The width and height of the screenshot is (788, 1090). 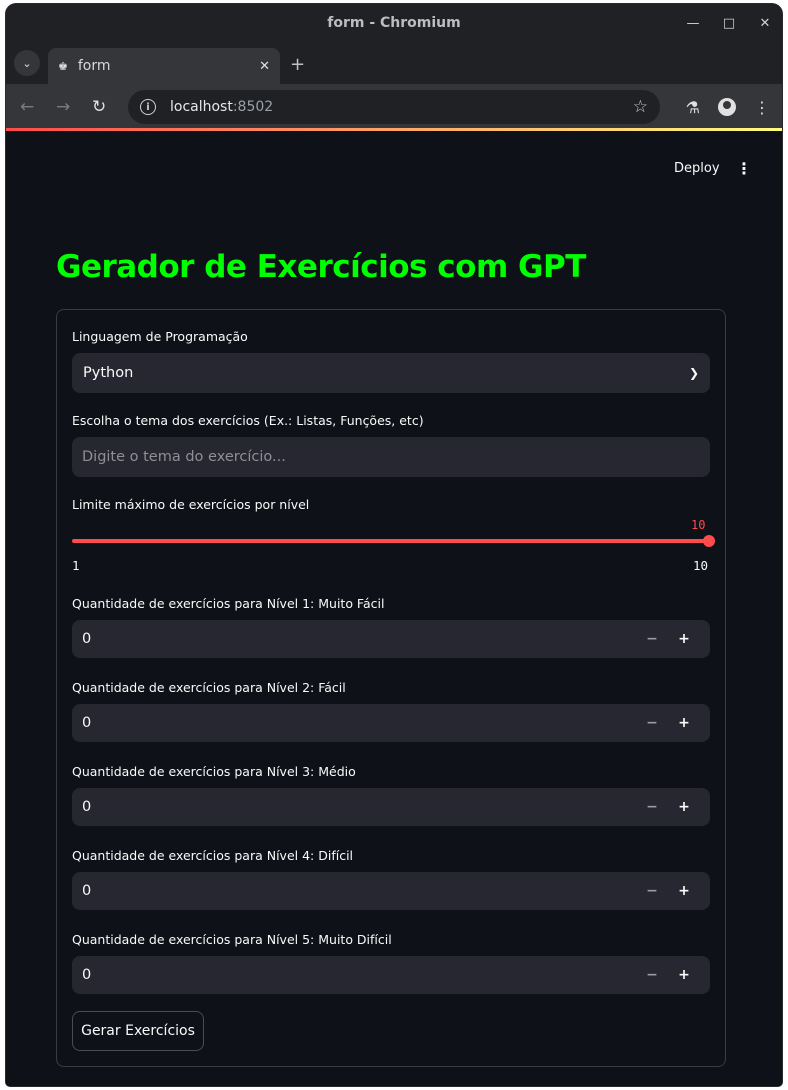 What do you see at coordinates (359, 723) in the screenshot?
I see `level-2-value: 0` at bounding box center [359, 723].